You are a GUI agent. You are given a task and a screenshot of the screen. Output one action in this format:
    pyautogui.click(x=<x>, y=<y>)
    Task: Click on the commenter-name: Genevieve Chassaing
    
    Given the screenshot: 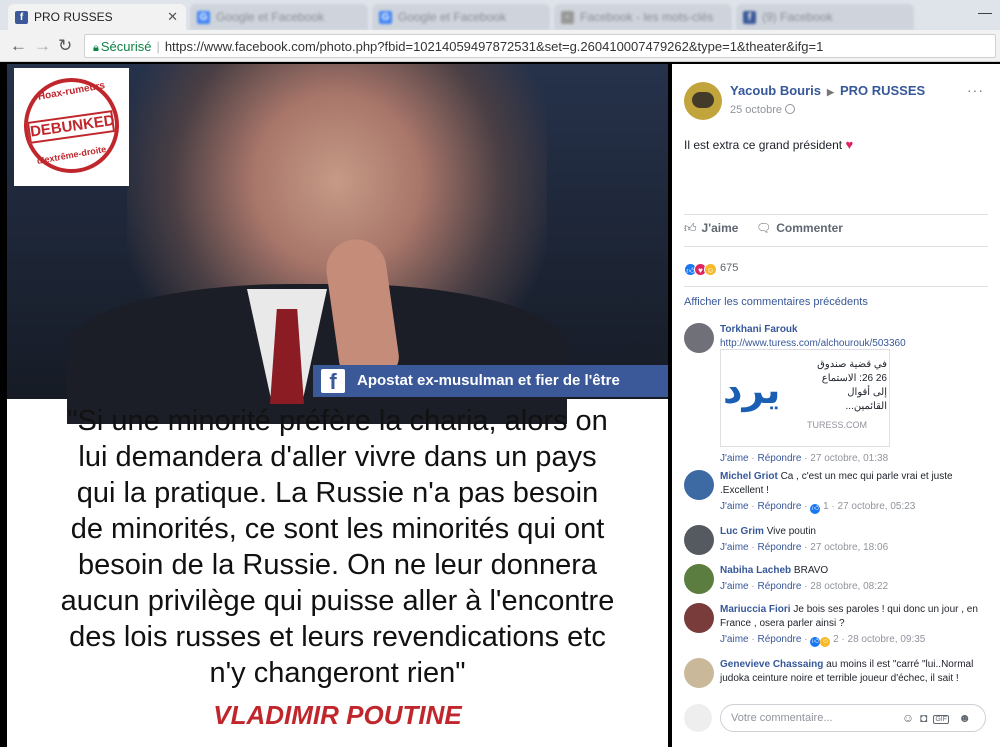 What is the action you would take?
    pyautogui.click(x=771, y=664)
    